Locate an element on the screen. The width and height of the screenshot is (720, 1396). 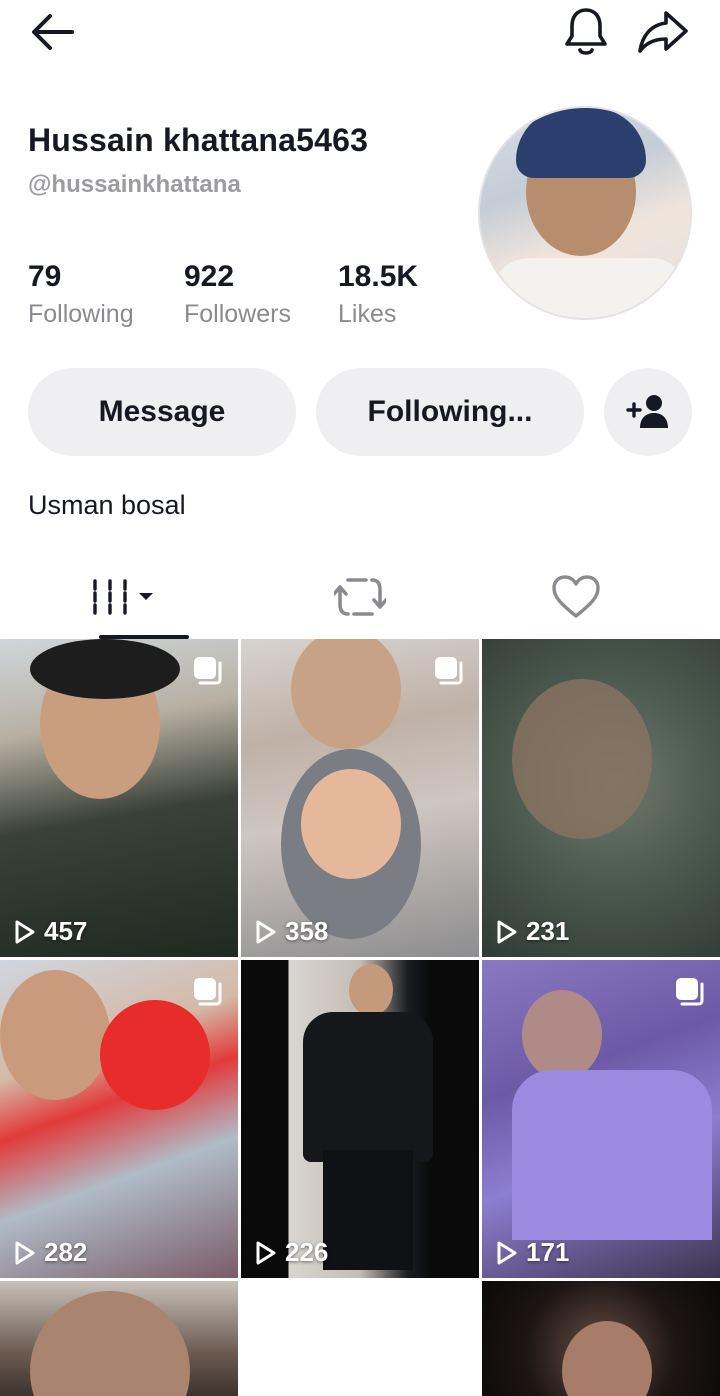
view-count: 358 is located at coordinates (291, 931).